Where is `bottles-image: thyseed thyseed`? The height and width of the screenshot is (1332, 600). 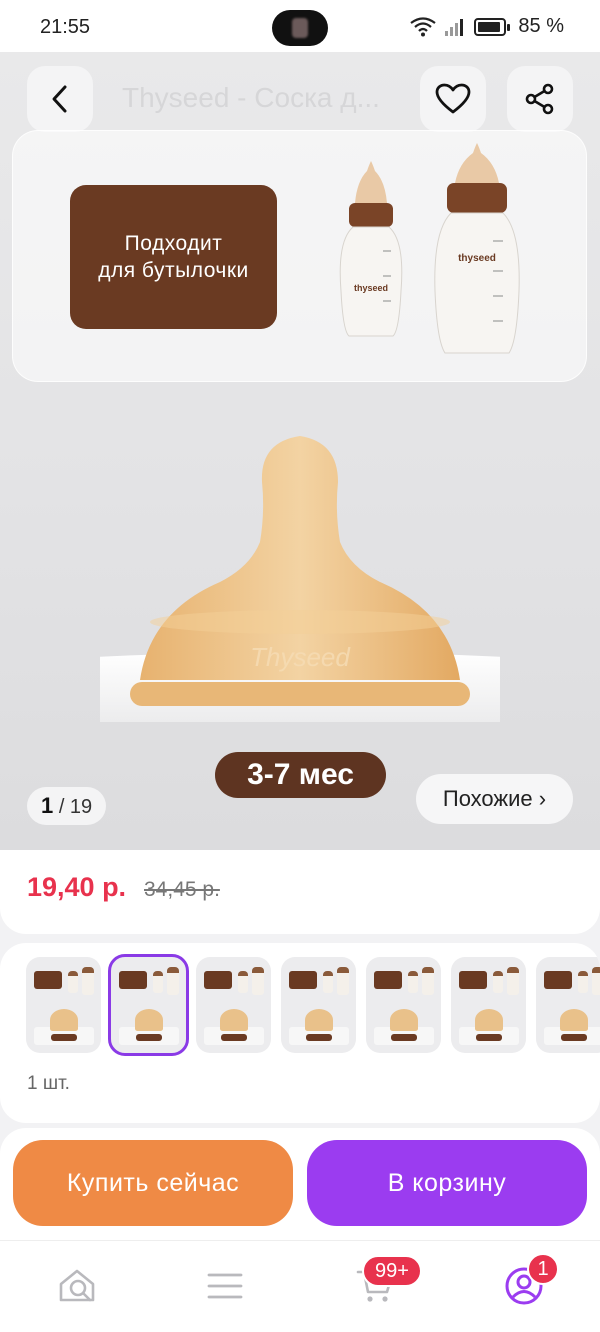
bottles-image: thyseed thyseed is located at coordinates (429, 248).